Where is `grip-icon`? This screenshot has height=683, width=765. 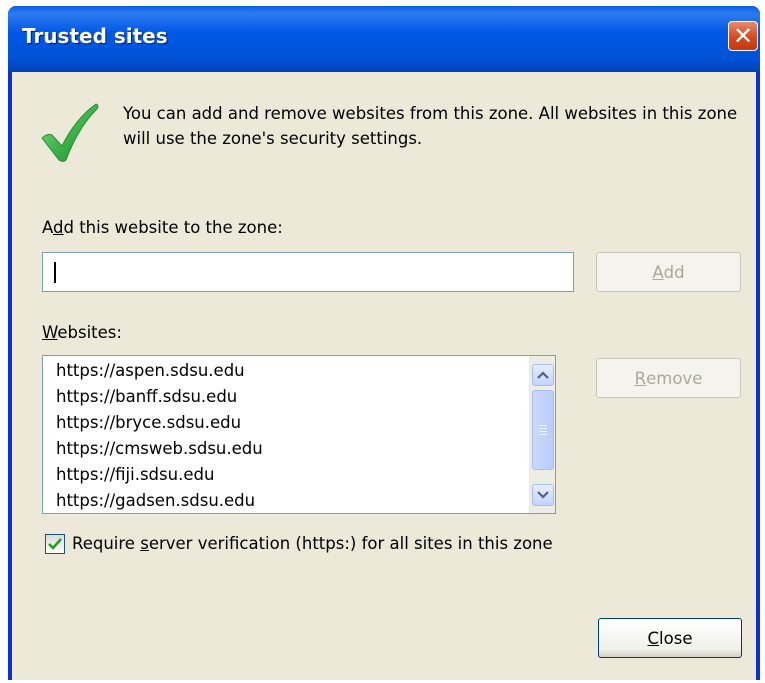 grip-icon is located at coordinates (543, 430).